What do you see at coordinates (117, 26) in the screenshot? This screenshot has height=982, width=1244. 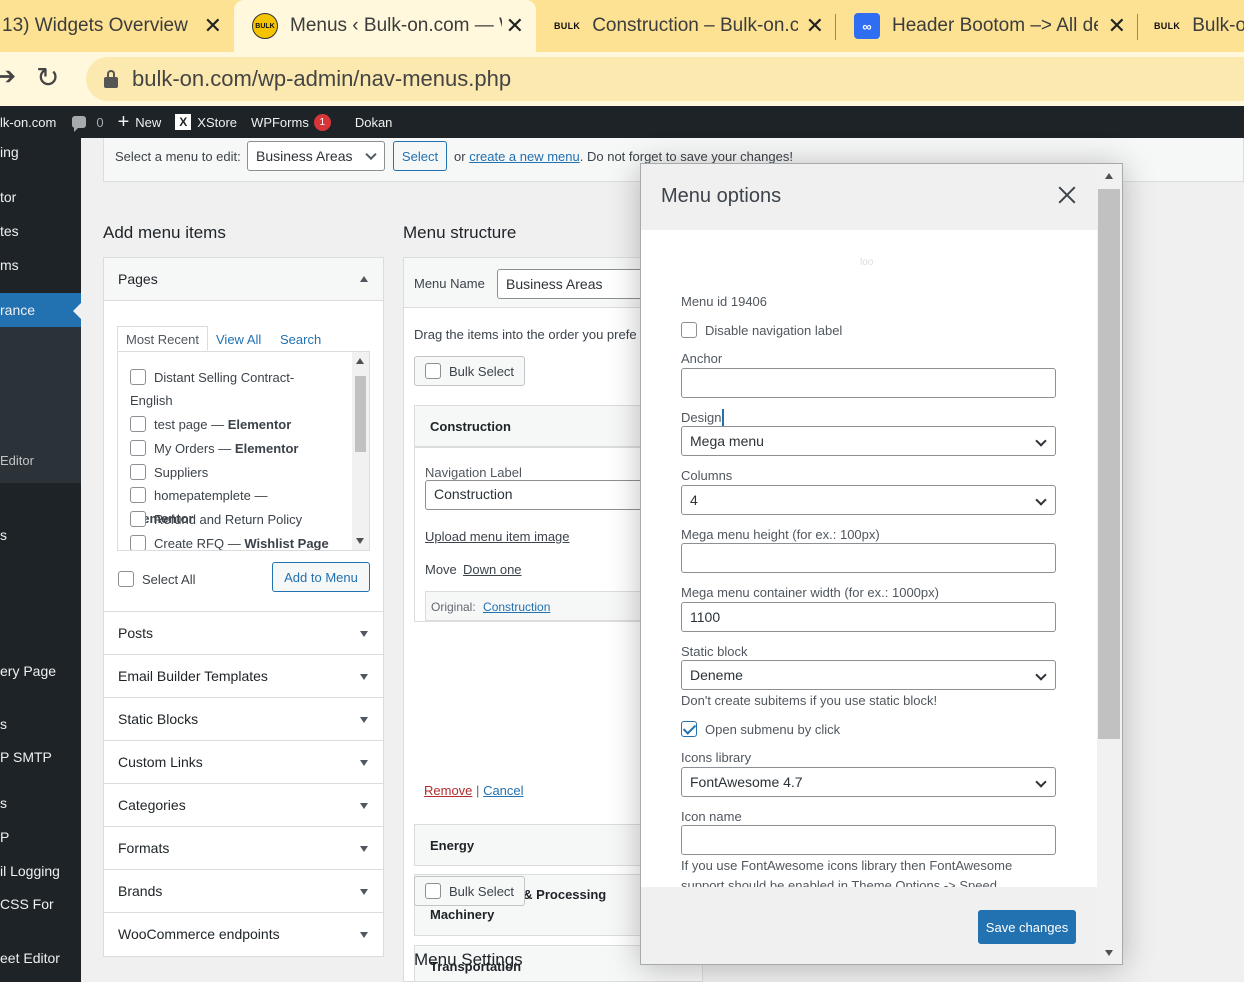 I see `browser-tab-widgets: 13) Widgets Overview | A ✕` at bounding box center [117, 26].